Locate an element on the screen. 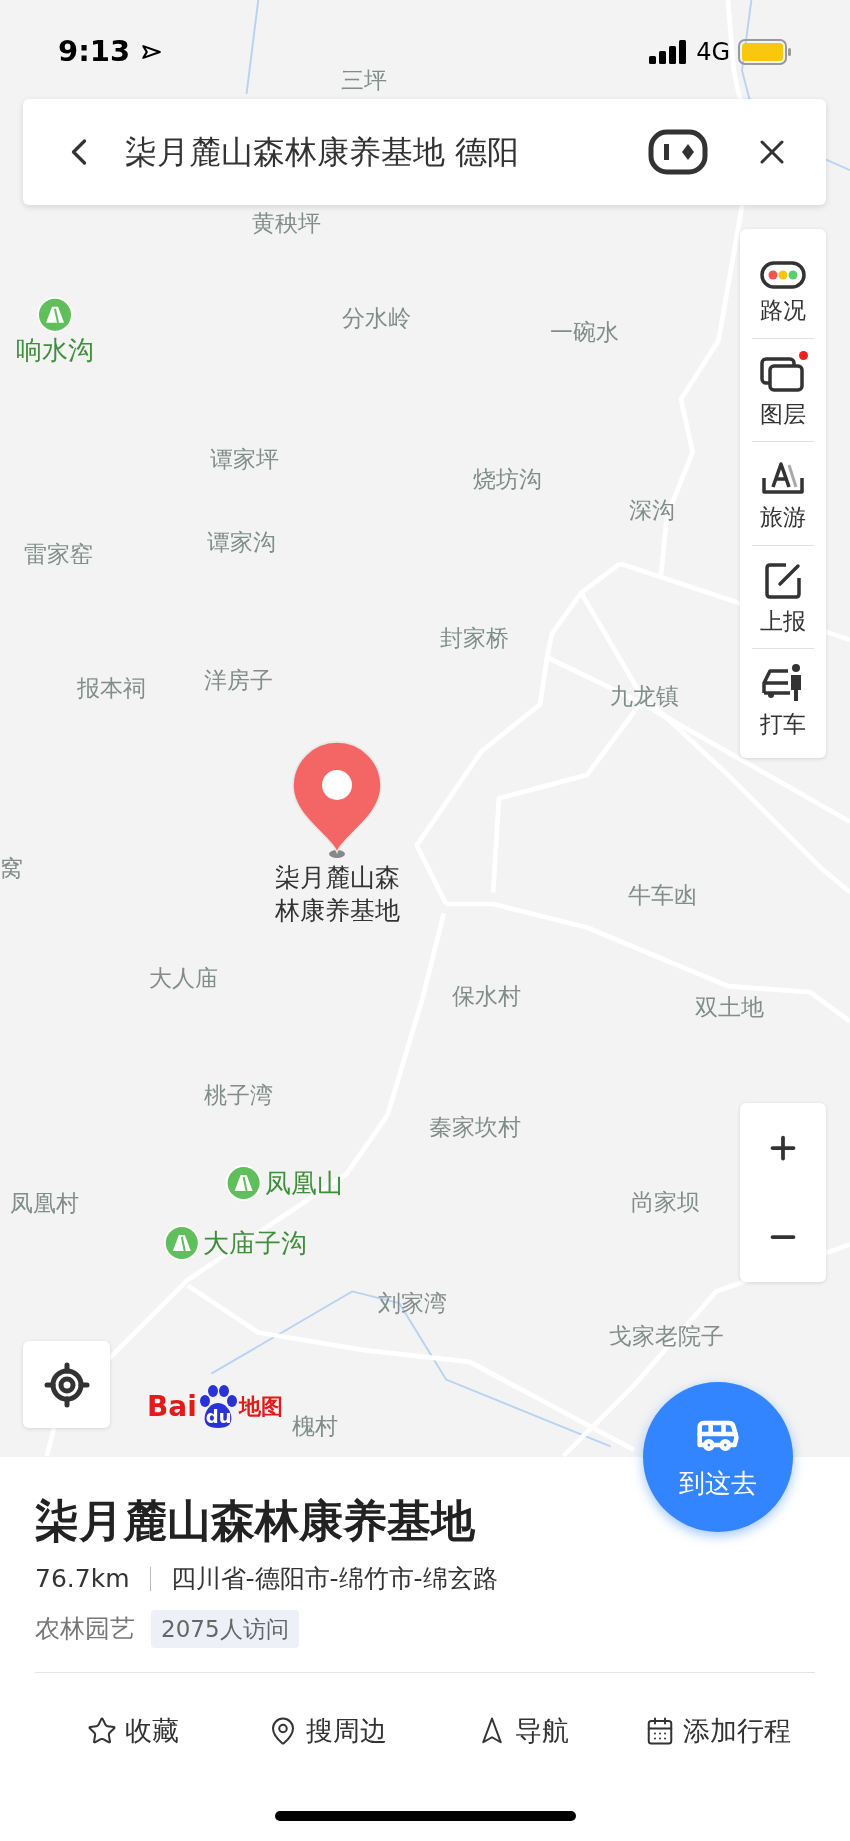 This screenshot has height=1841, width=850. place-label: 报本祠 is located at coordinates (112, 688).